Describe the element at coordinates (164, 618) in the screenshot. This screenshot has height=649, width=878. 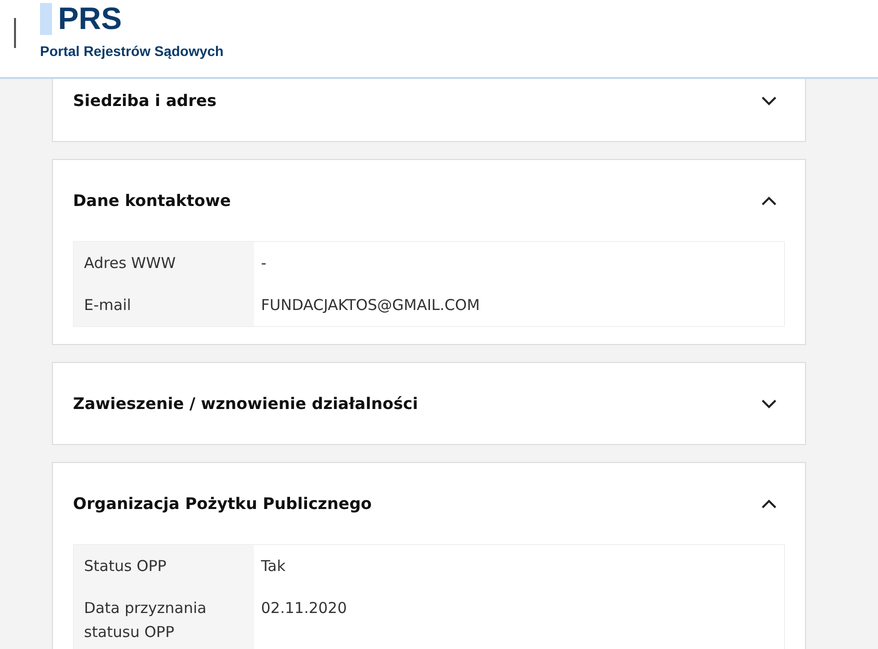
I see `field-label: Data przyznania statusu OPP` at that location.